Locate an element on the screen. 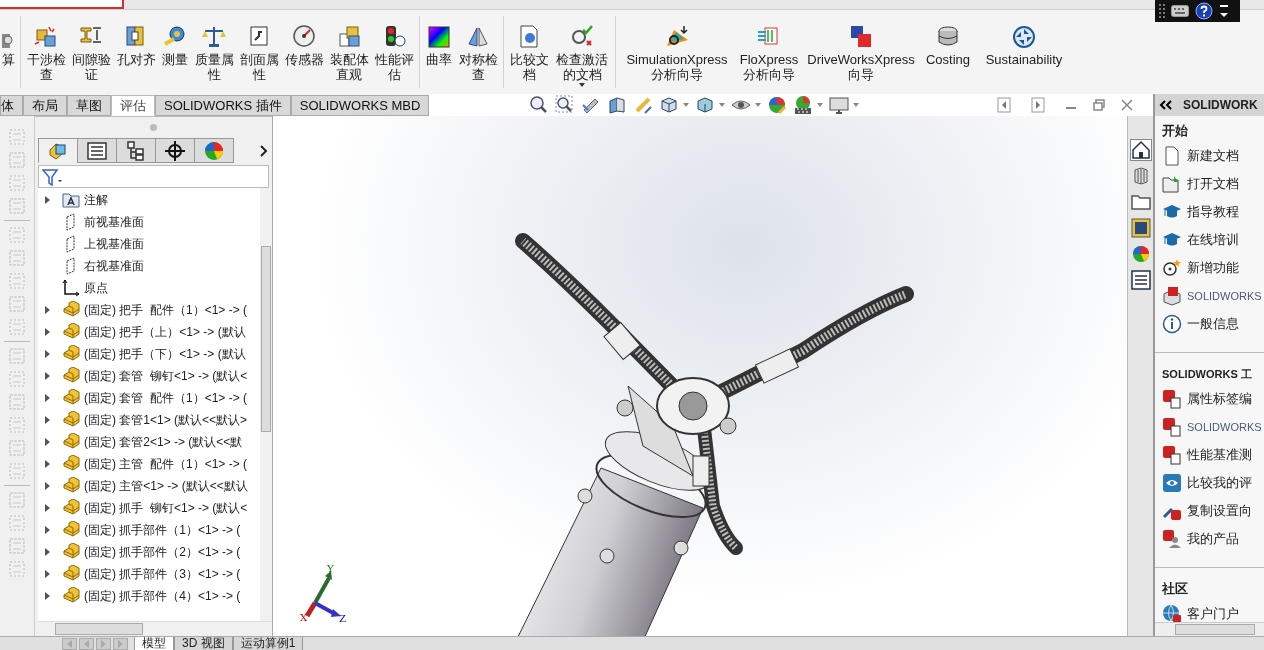 This screenshot has height=650, width=1264. tree-item: (固定) 套管 铆钉<1> -> (默认< is located at coordinates (166, 376).